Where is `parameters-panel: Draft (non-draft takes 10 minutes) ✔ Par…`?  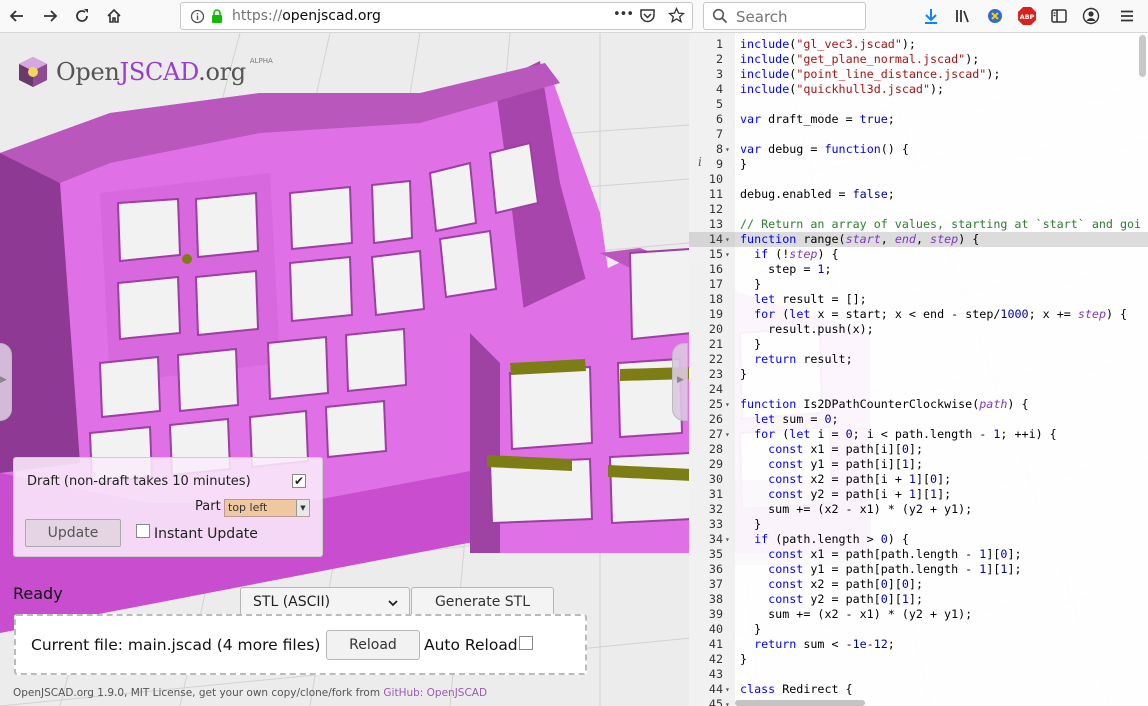
parameters-panel: Draft (non-draft takes 10 minutes) ✔ Par… is located at coordinates (168, 507).